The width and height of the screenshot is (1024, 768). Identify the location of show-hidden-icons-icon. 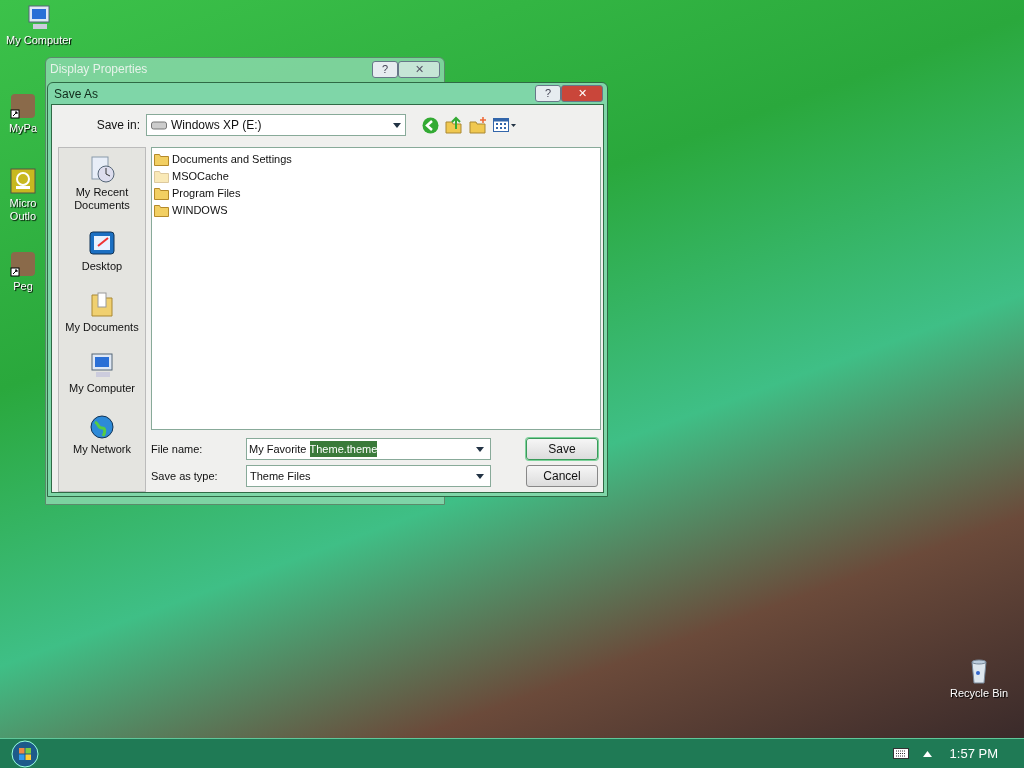
(927, 753).